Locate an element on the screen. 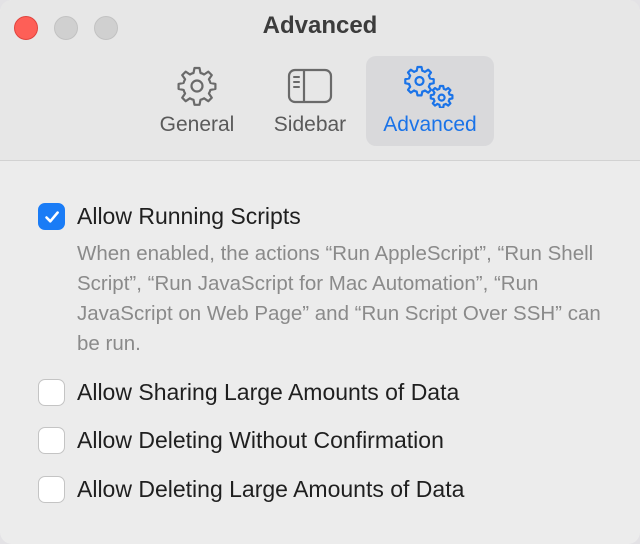 Image resolution: width=640 pixels, height=544 pixels. allow-running-scripts-label: Allow Running Scripts is located at coordinates (189, 216).